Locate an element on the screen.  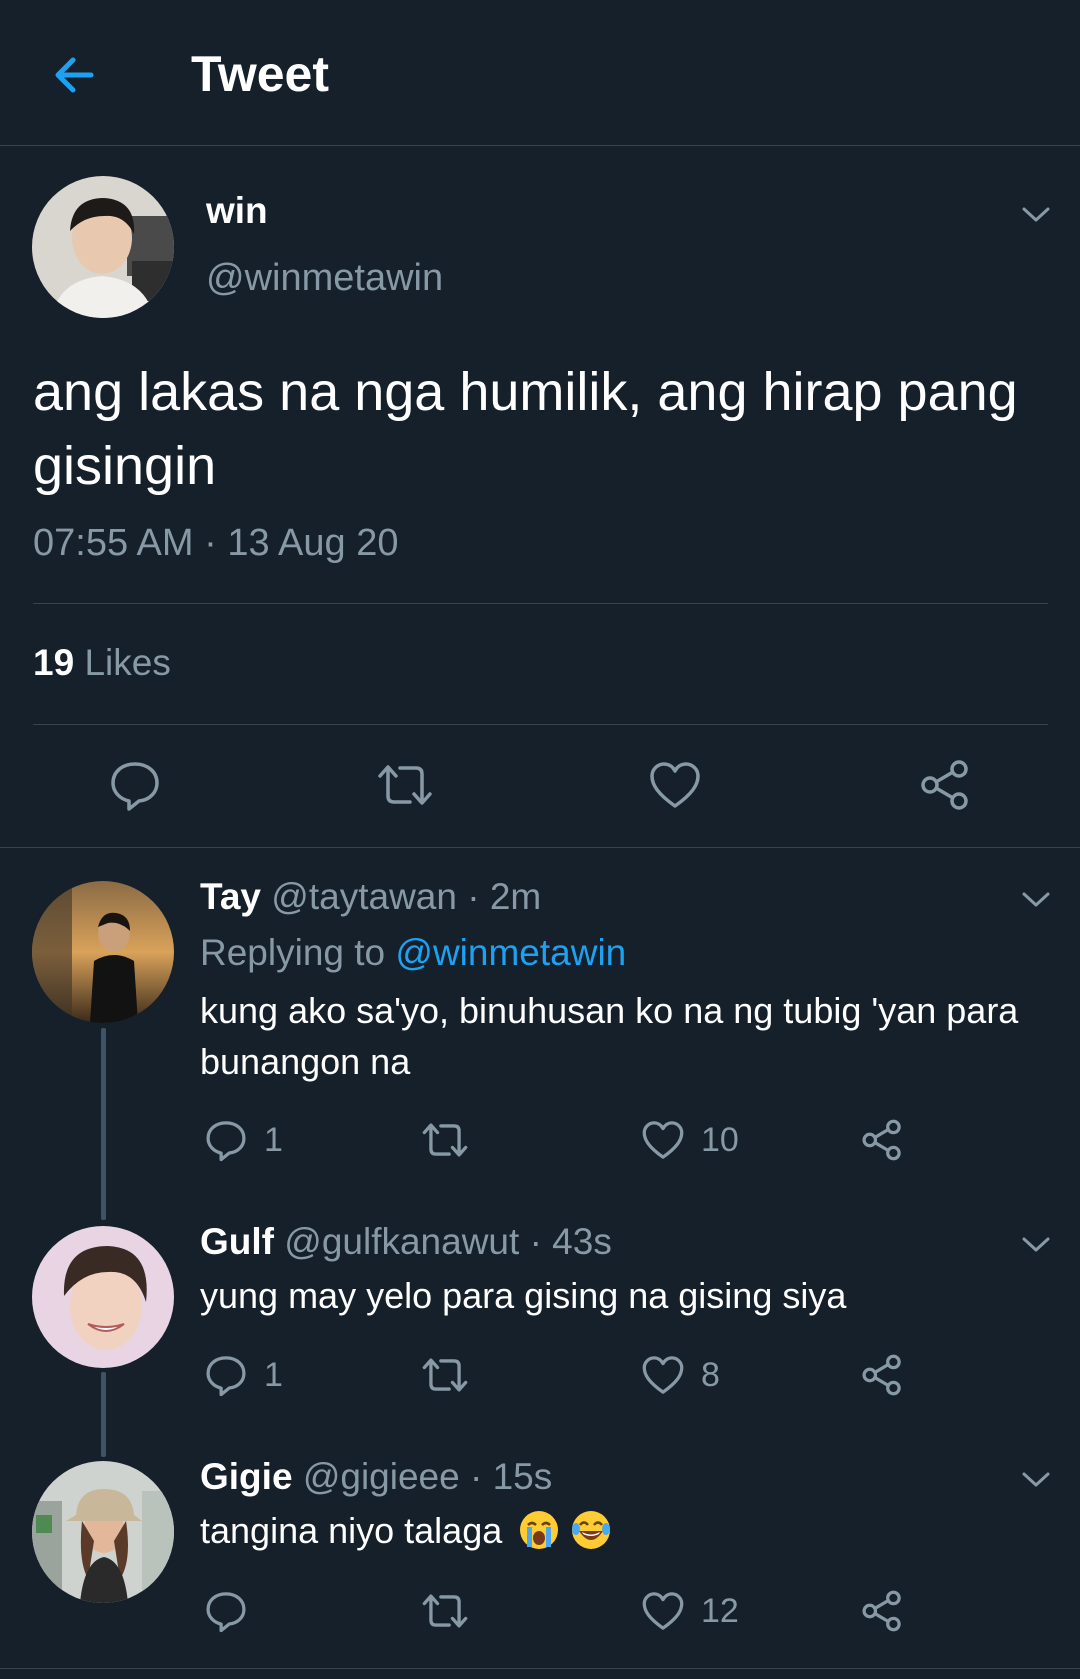
avatar-gulf is located at coordinates (103, 1297).